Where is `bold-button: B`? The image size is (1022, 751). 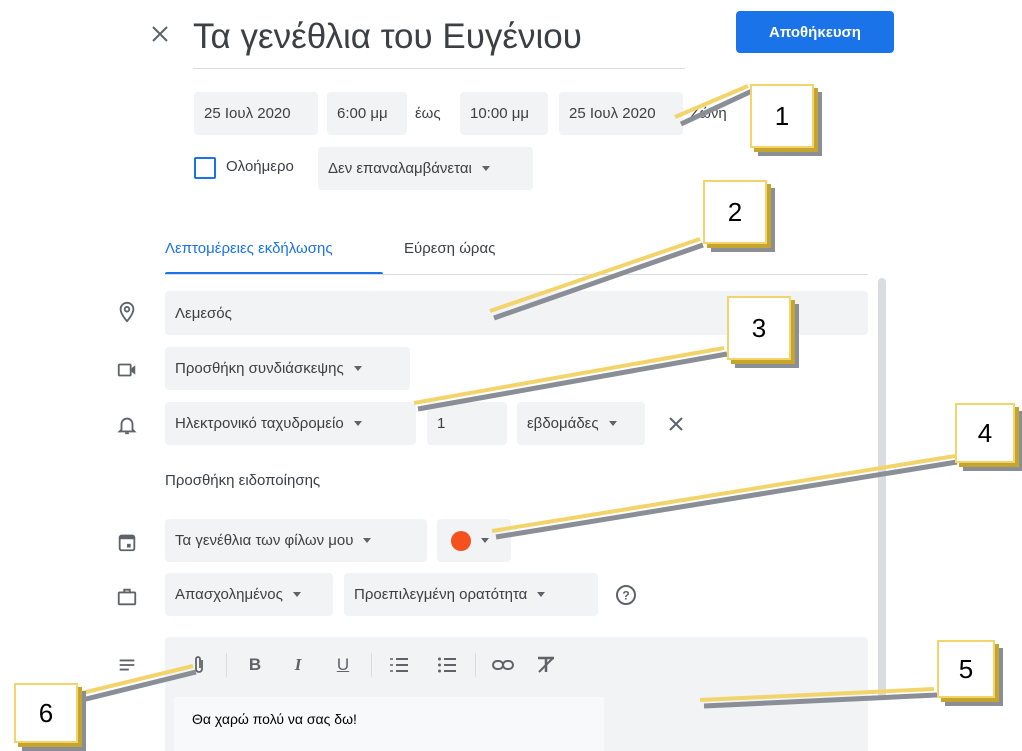
bold-button: B is located at coordinates (255, 665).